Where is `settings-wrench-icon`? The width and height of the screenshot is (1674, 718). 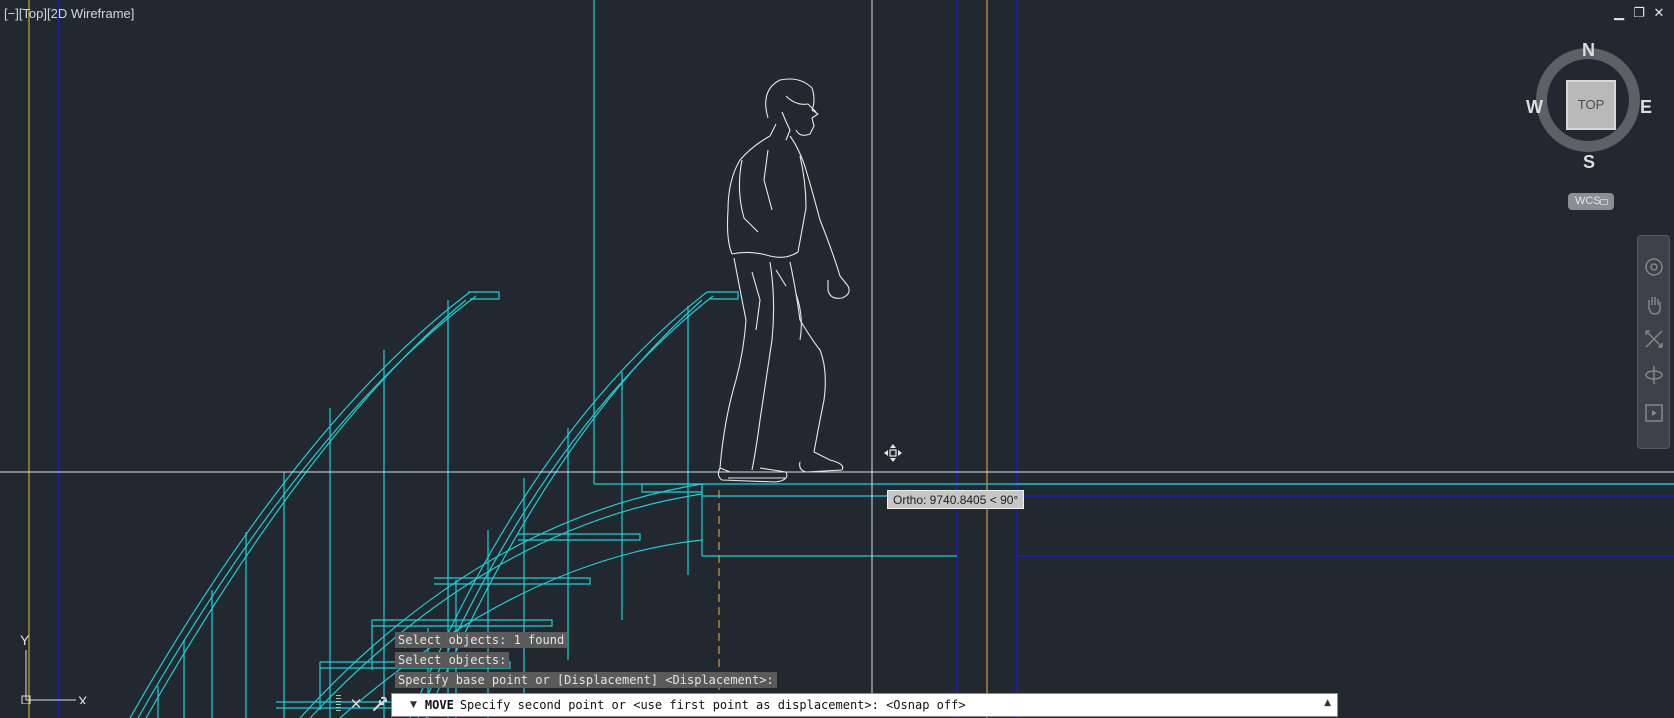 settings-wrench-icon is located at coordinates (380, 704).